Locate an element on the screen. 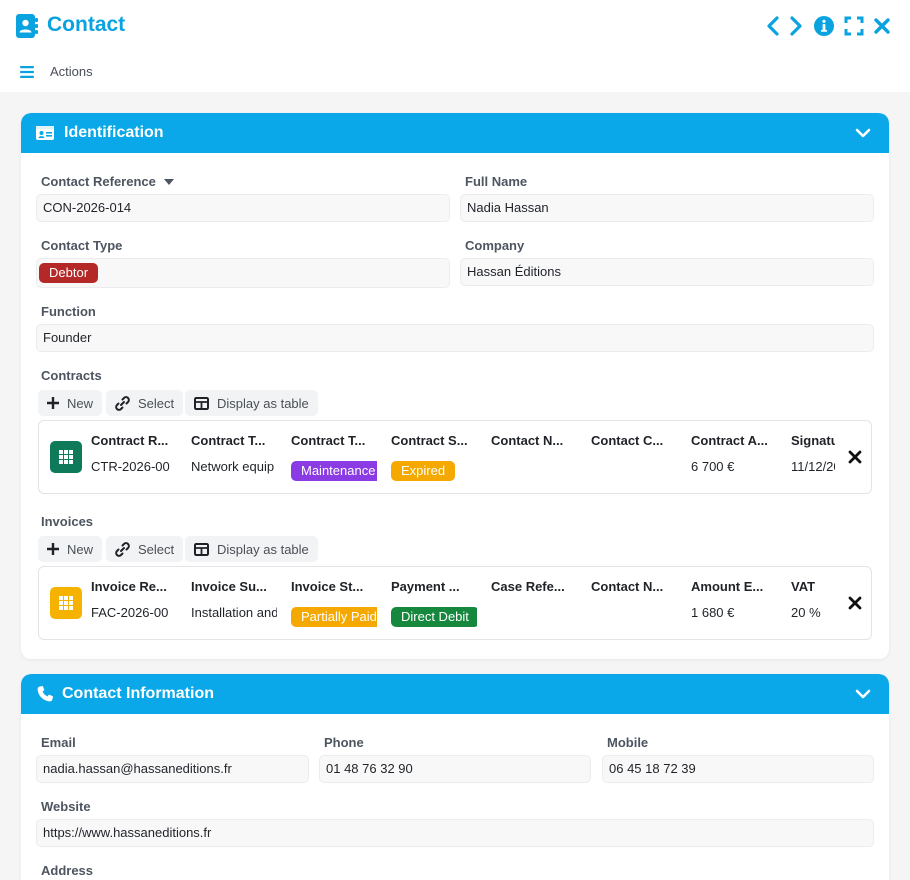 The height and width of the screenshot is (880, 910). direct-debit-badge: Direct Debit is located at coordinates (434, 617).